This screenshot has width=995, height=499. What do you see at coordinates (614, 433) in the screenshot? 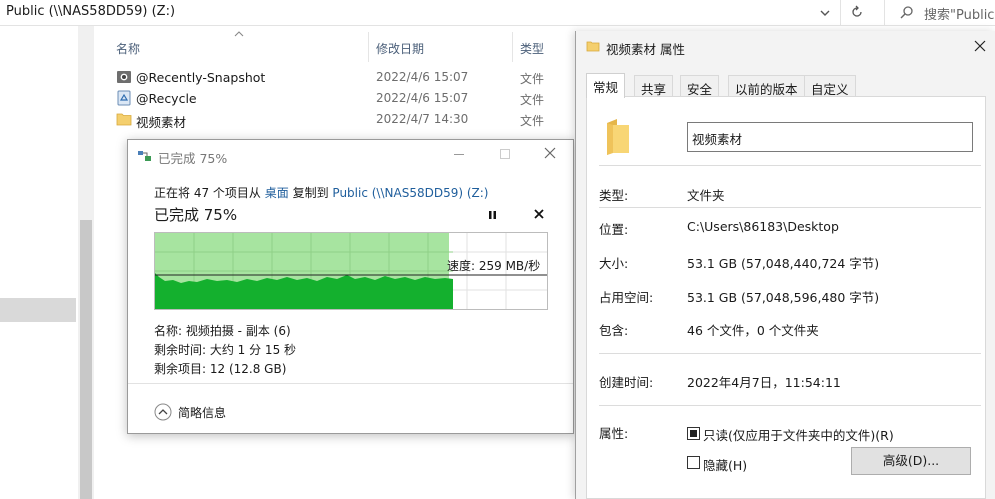
I see `attributes-label: 属性:` at bounding box center [614, 433].